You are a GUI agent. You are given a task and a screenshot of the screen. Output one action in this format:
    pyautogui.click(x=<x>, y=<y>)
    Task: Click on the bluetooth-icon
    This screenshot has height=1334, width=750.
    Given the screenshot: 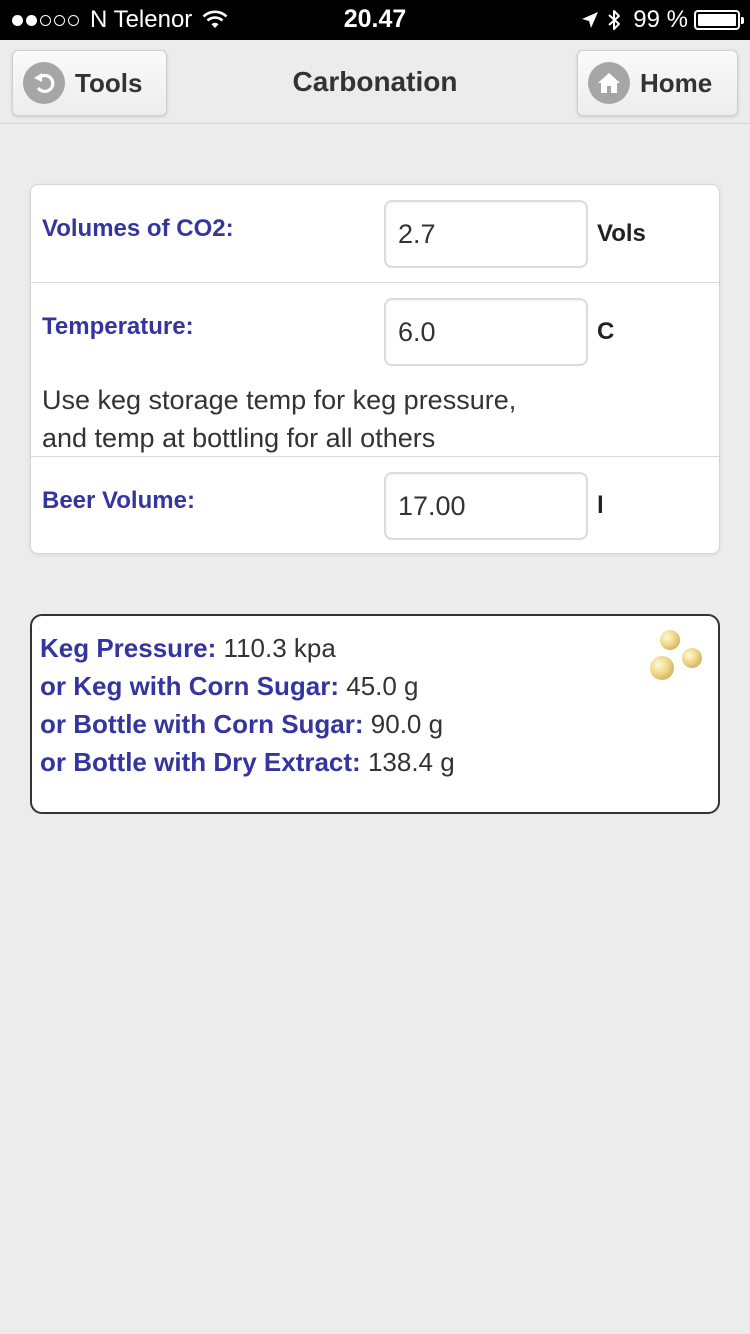 What is the action you would take?
    pyautogui.click(x=614, y=20)
    